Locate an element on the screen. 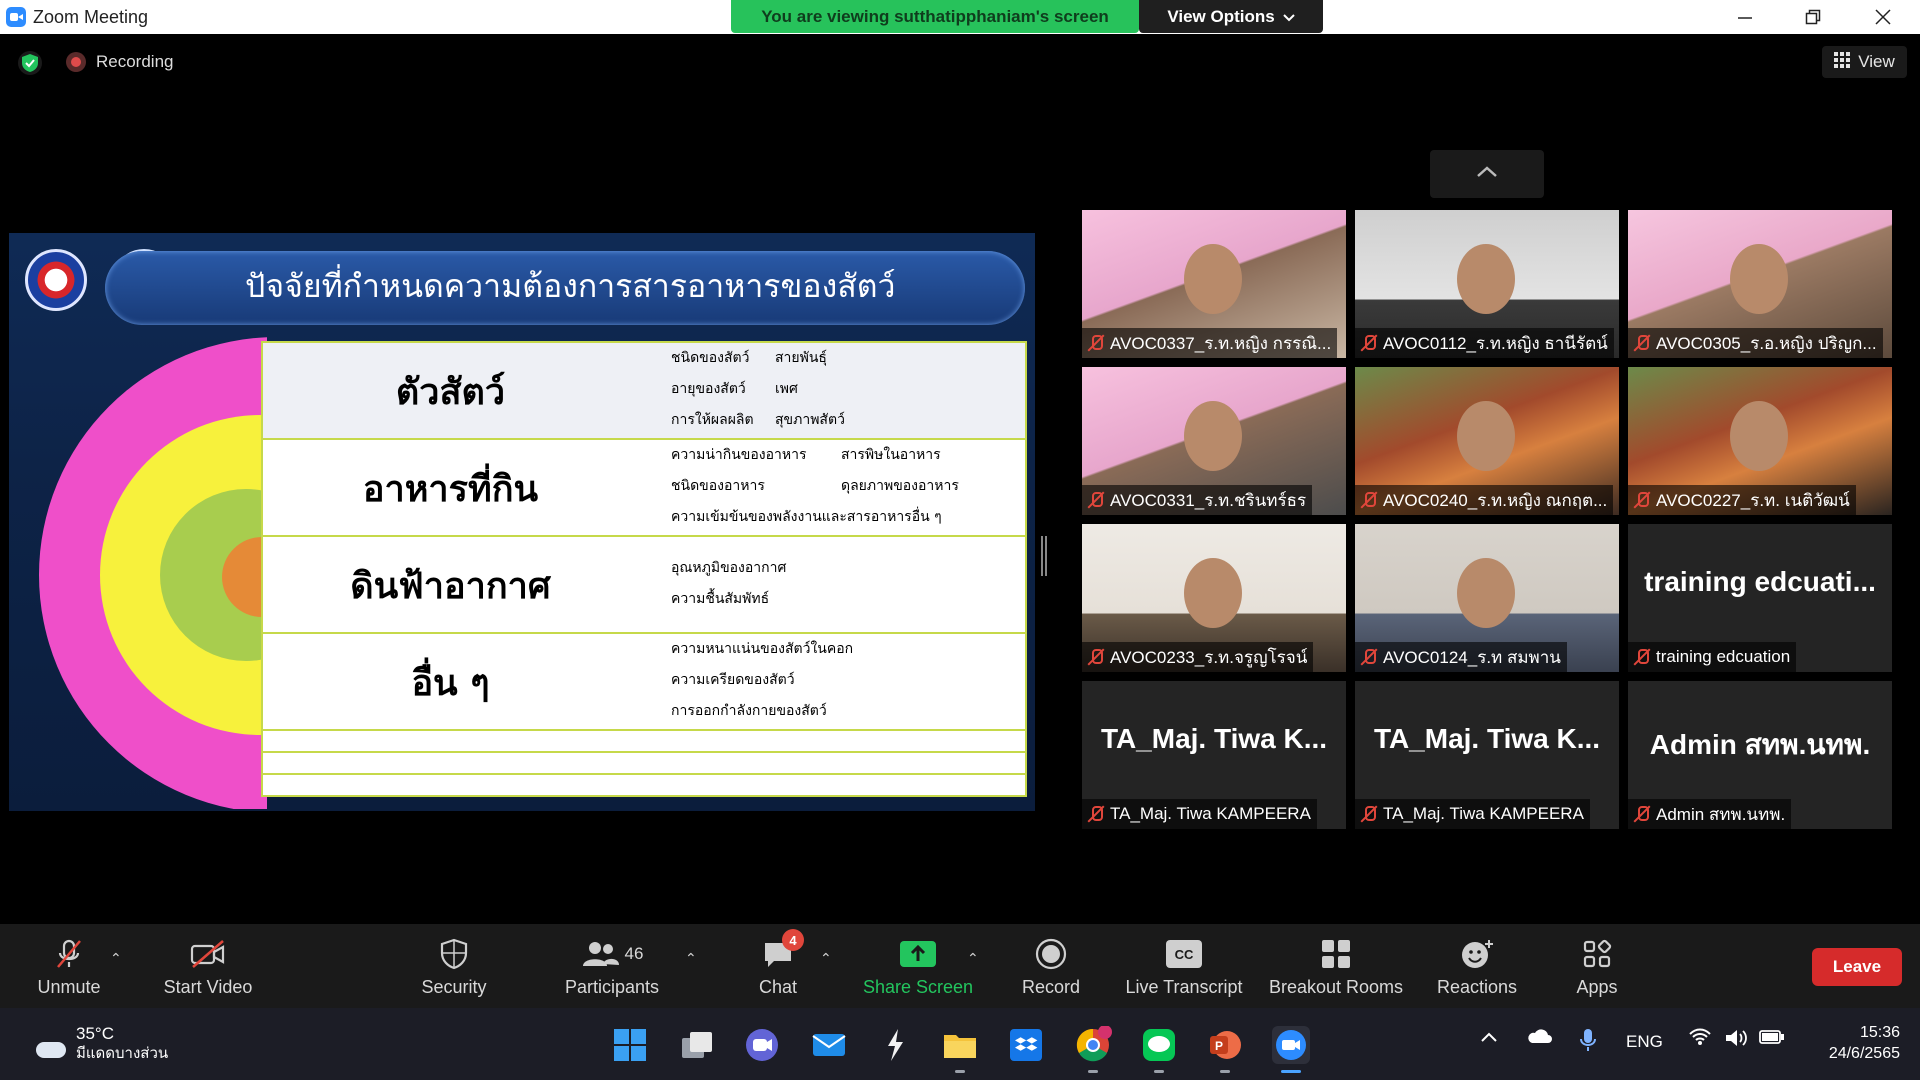 The image size is (1920, 1080). reactions-button: Reactions is located at coordinates (1477, 966).